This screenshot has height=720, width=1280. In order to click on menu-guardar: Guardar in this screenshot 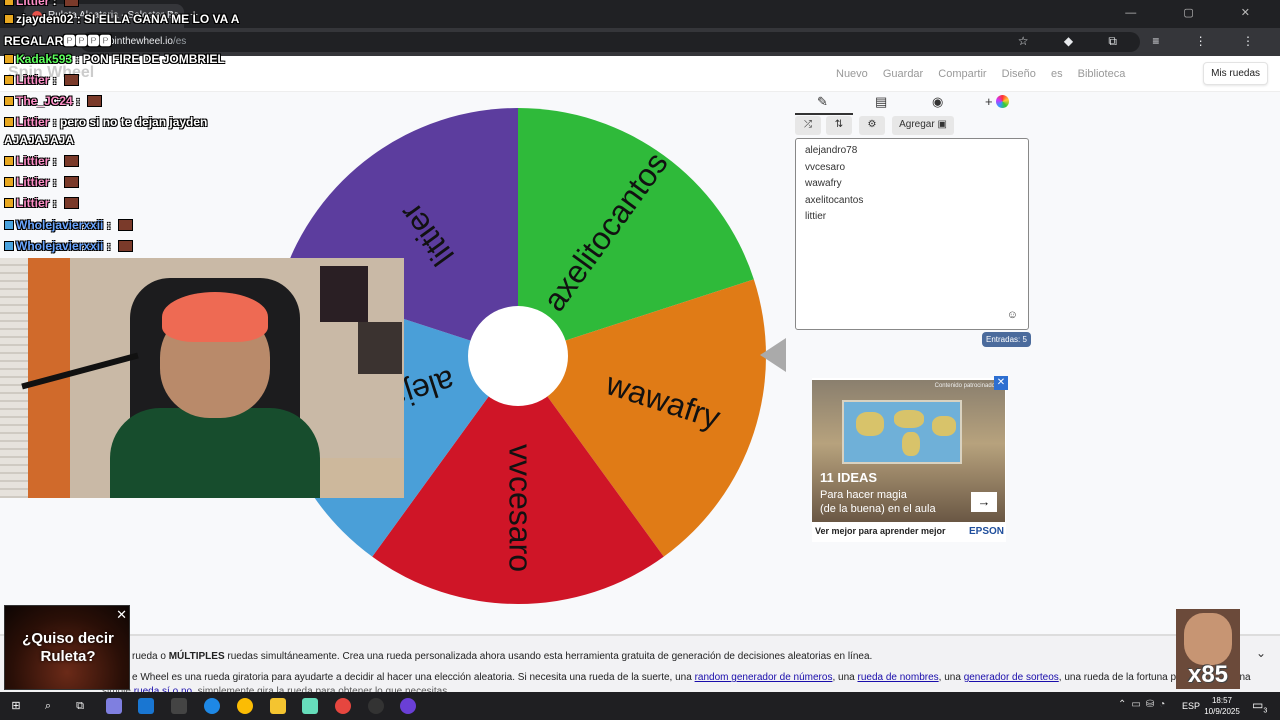, I will do `click(903, 74)`.